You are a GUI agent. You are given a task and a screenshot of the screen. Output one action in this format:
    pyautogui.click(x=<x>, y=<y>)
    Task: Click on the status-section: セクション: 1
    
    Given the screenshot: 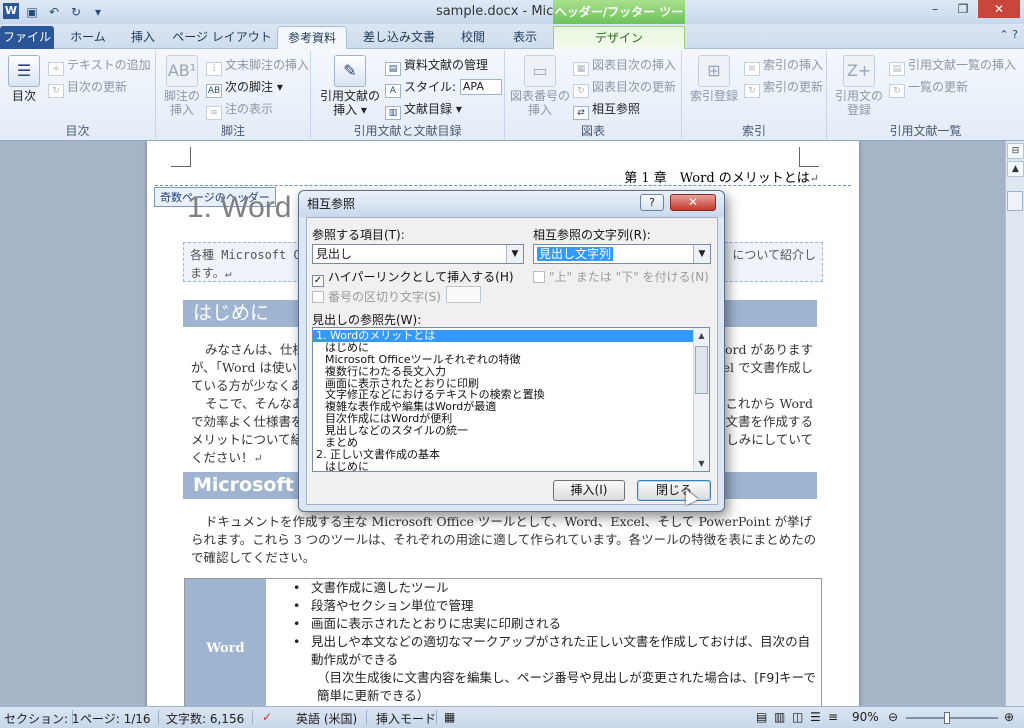 What is the action you would take?
    pyautogui.click(x=42, y=718)
    